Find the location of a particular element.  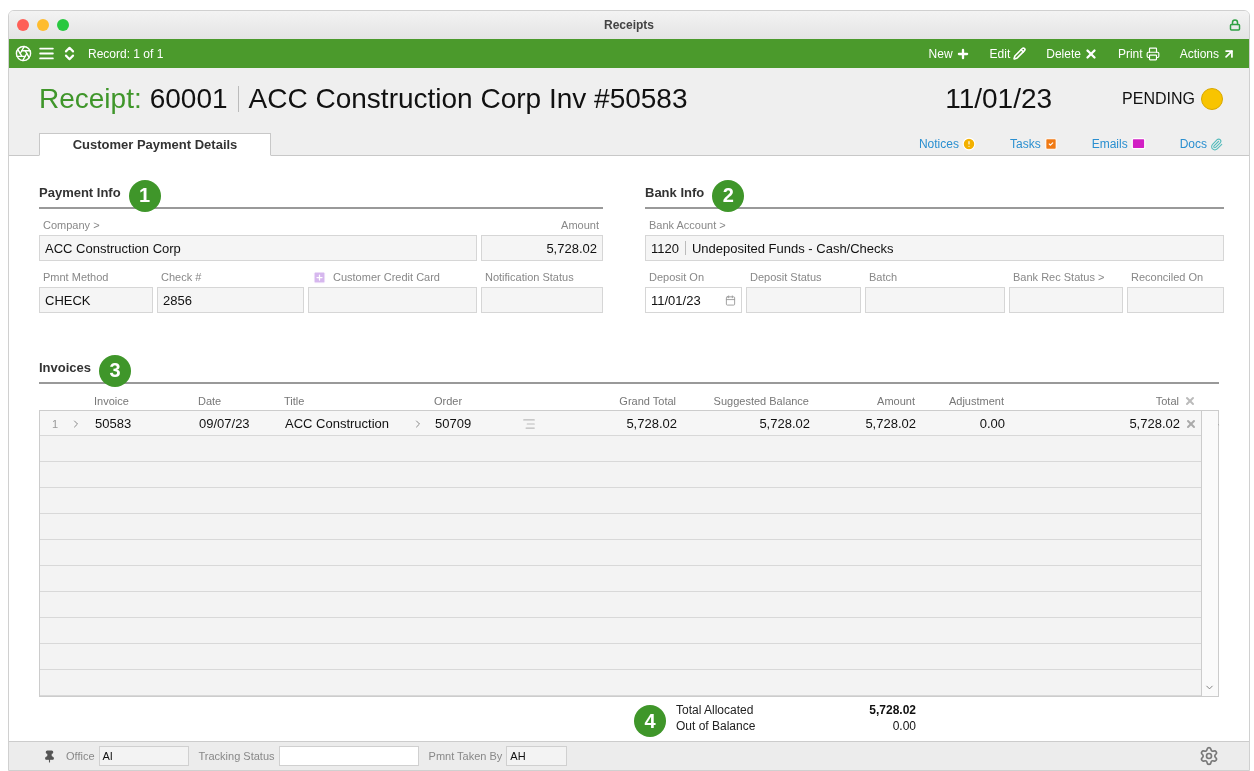

table-cell-text: 09/07/23 is located at coordinates (224, 423).